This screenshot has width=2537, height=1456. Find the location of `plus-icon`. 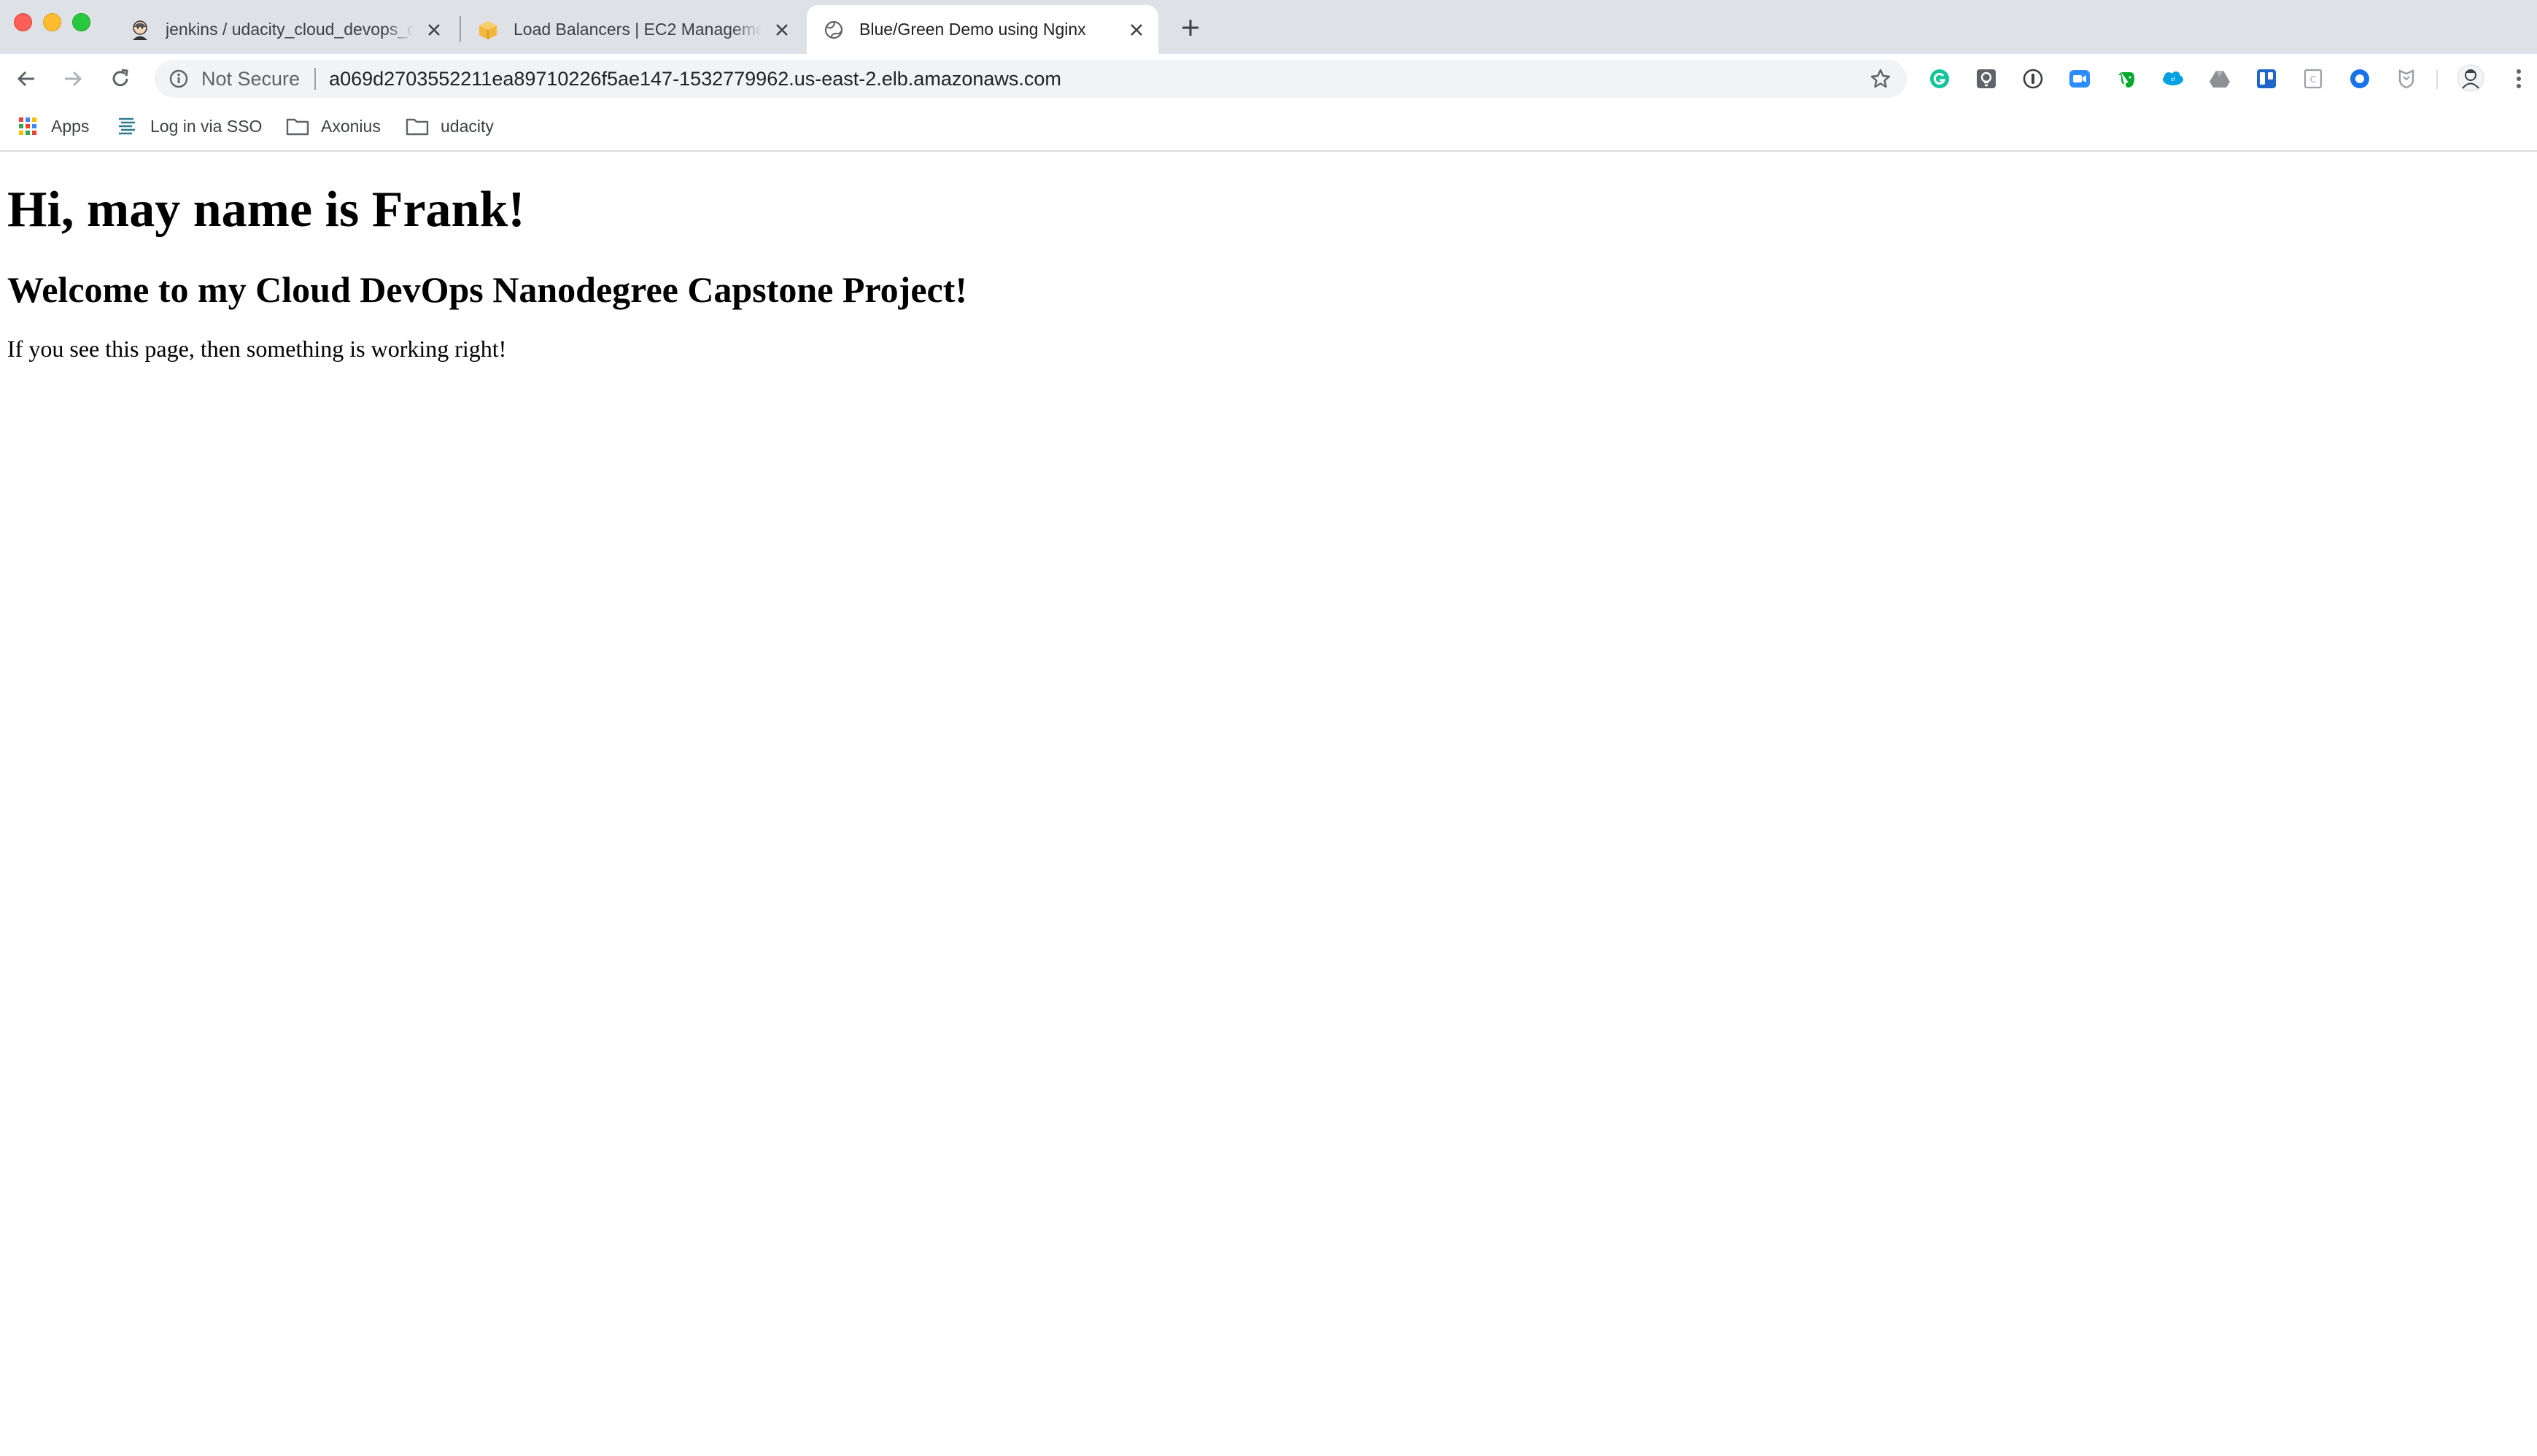

plus-icon is located at coordinates (1190, 28).